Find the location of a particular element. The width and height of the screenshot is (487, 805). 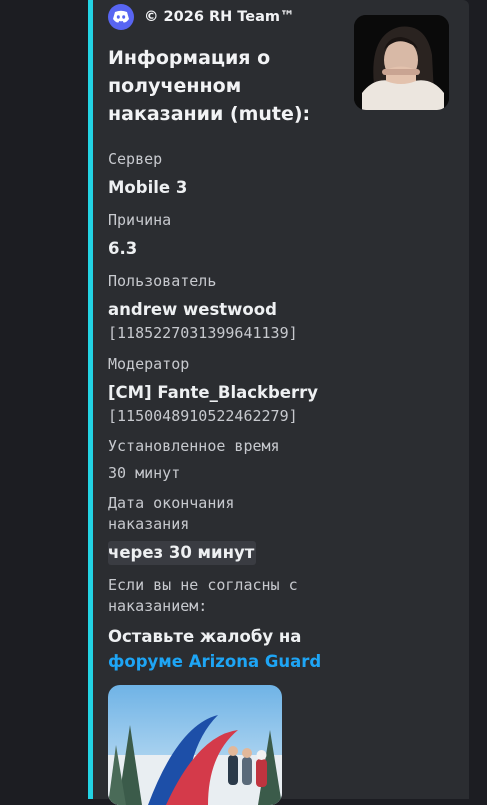

embed-author: © 2026 RH Team™ is located at coordinates (201, 17).